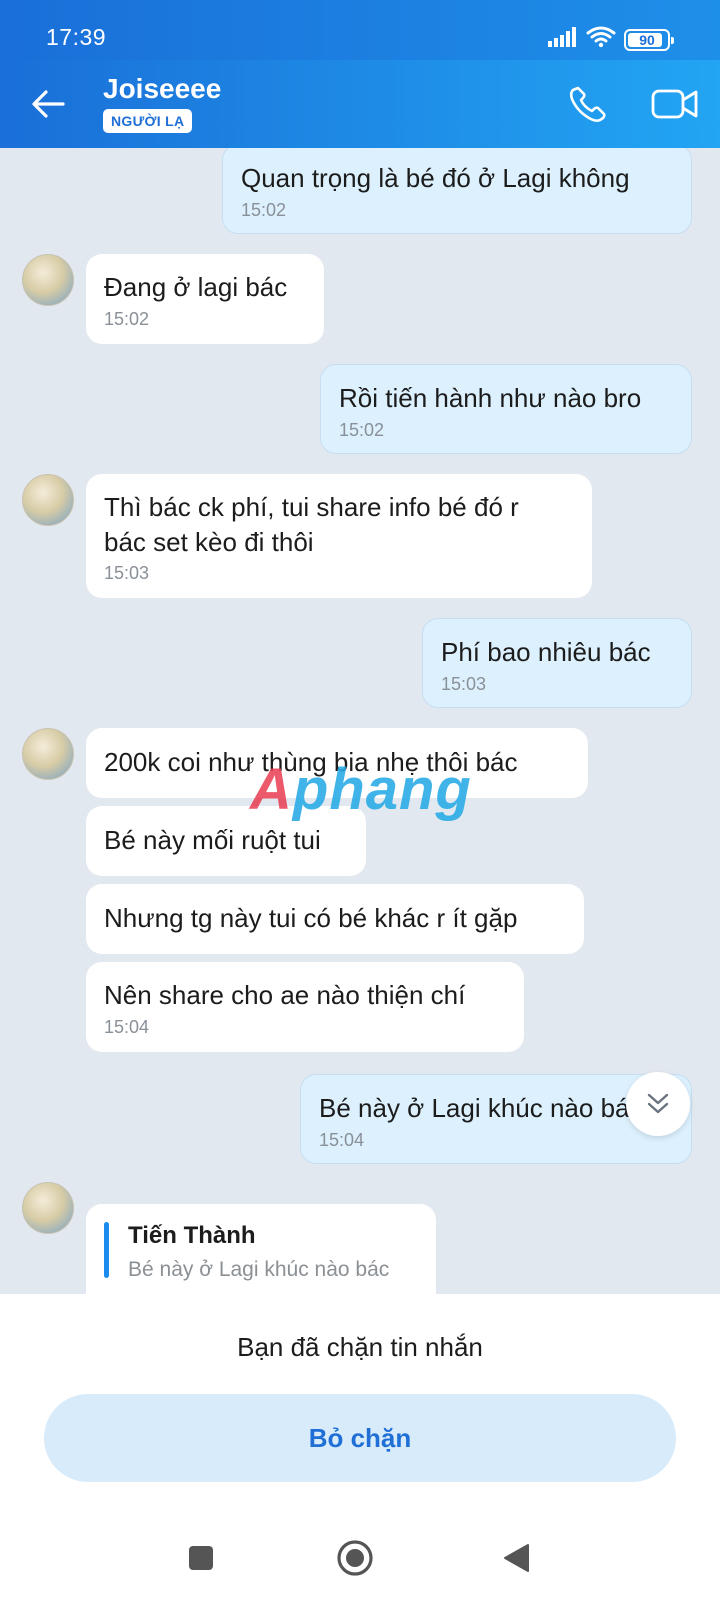  What do you see at coordinates (435, 178) in the screenshot?
I see `message-text: Quan trọng là bé đó ở Lagi không` at bounding box center [435, 178].